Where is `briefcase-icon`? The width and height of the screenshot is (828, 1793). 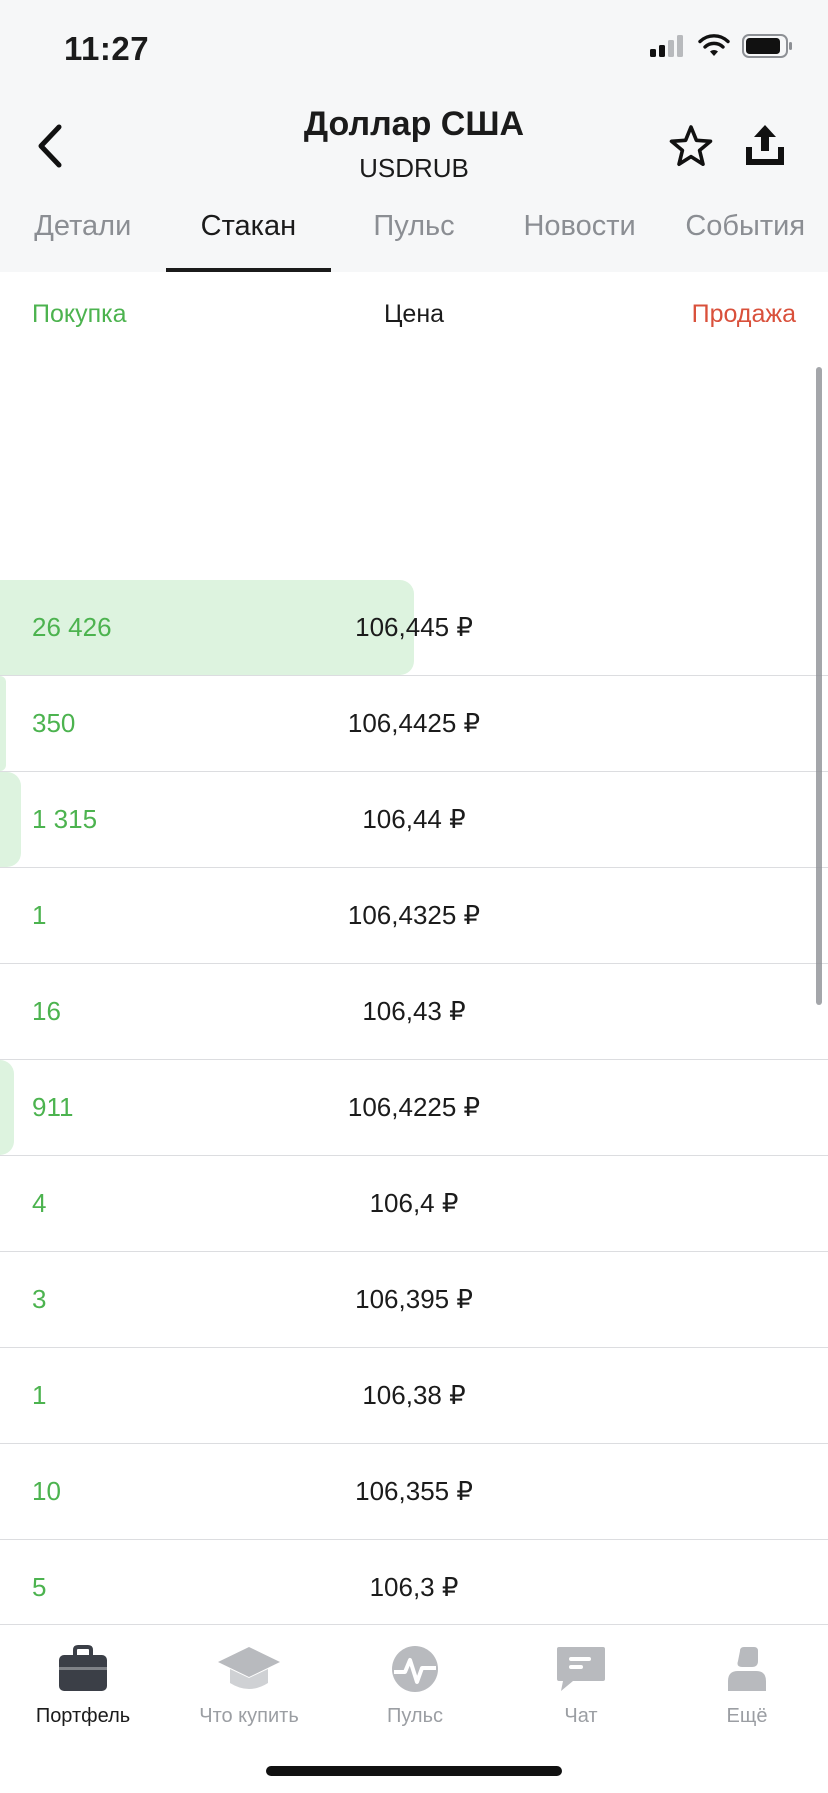
briefcase-icon is located at coordinates (83, 1668).